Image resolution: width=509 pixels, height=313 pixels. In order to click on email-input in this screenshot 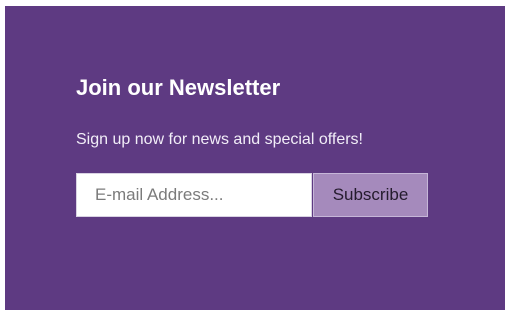, I will do `click(194, 195)`.